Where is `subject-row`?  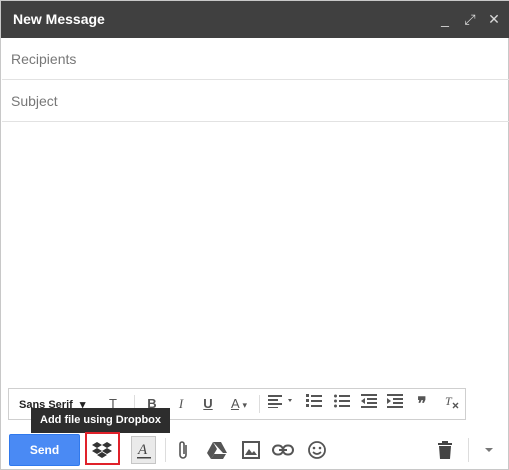 subject-row is located at coordinates (255, 101).